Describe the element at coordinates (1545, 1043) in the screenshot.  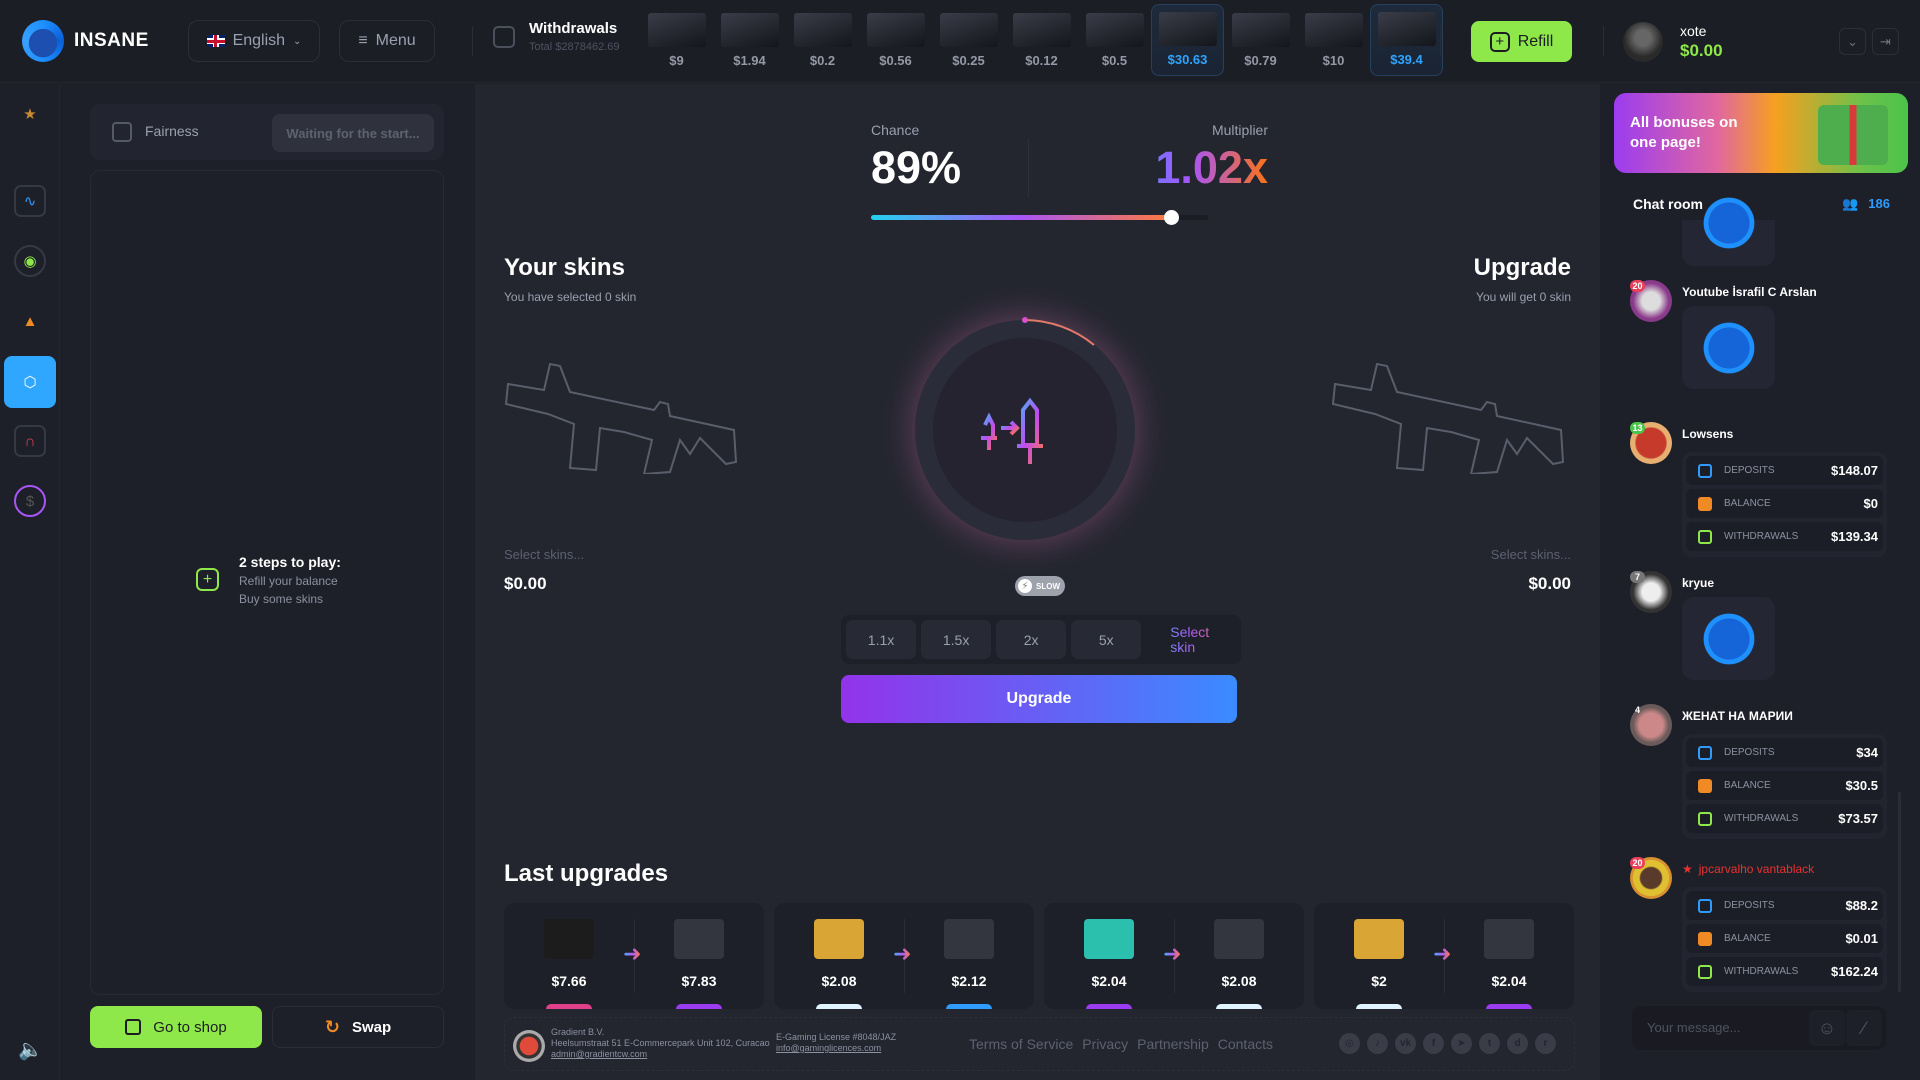
I see `reddit-icon: r` at that location.